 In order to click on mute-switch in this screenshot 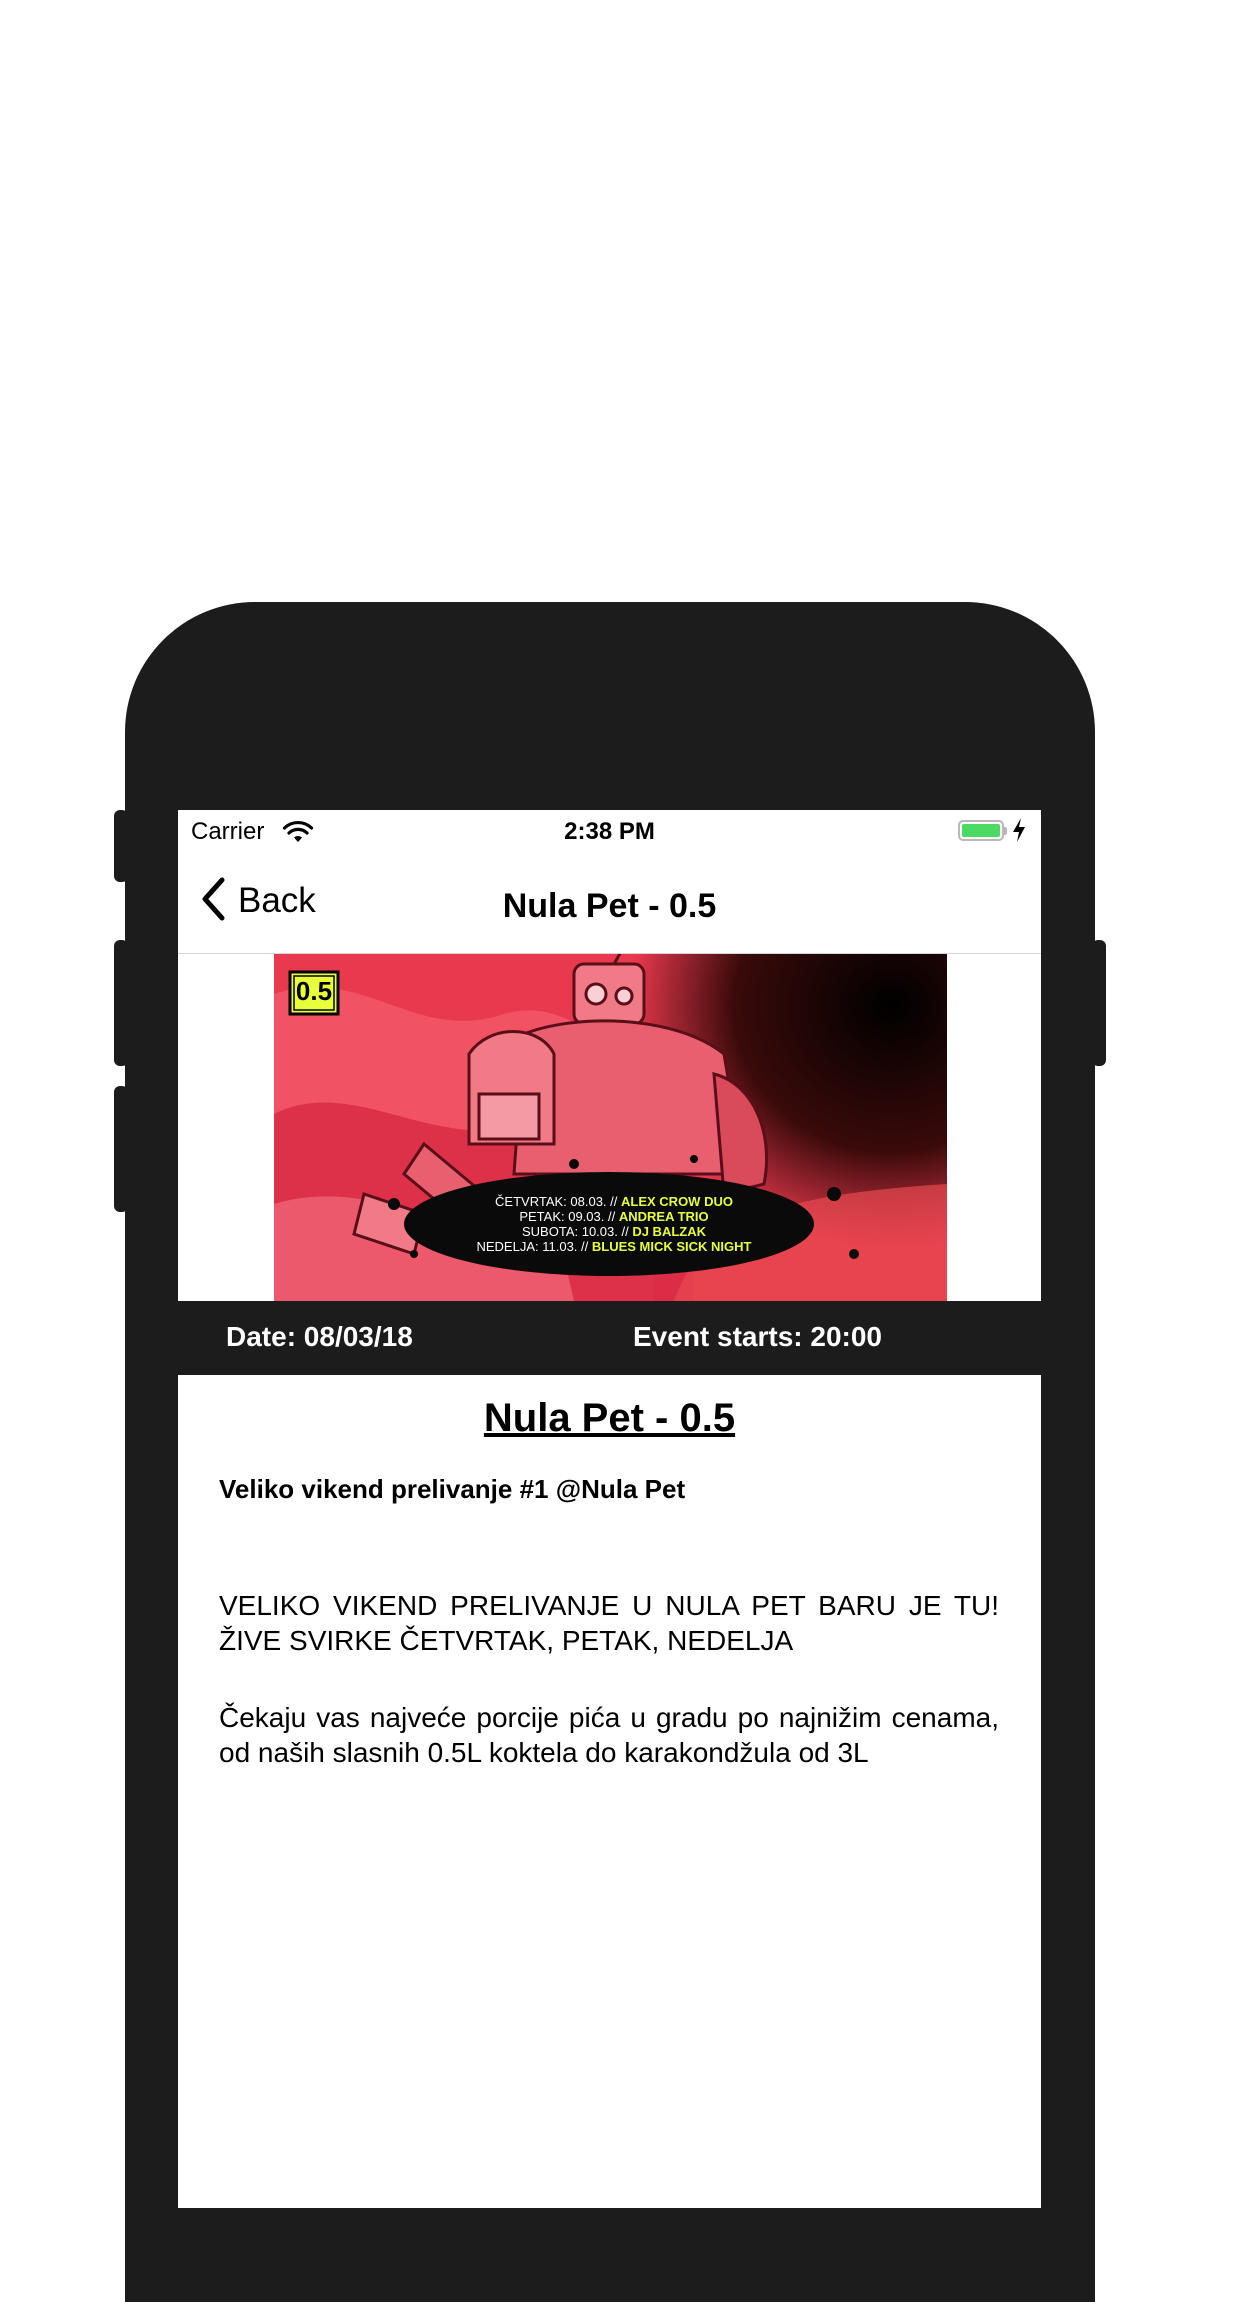, I will do `click(121, 846)`.